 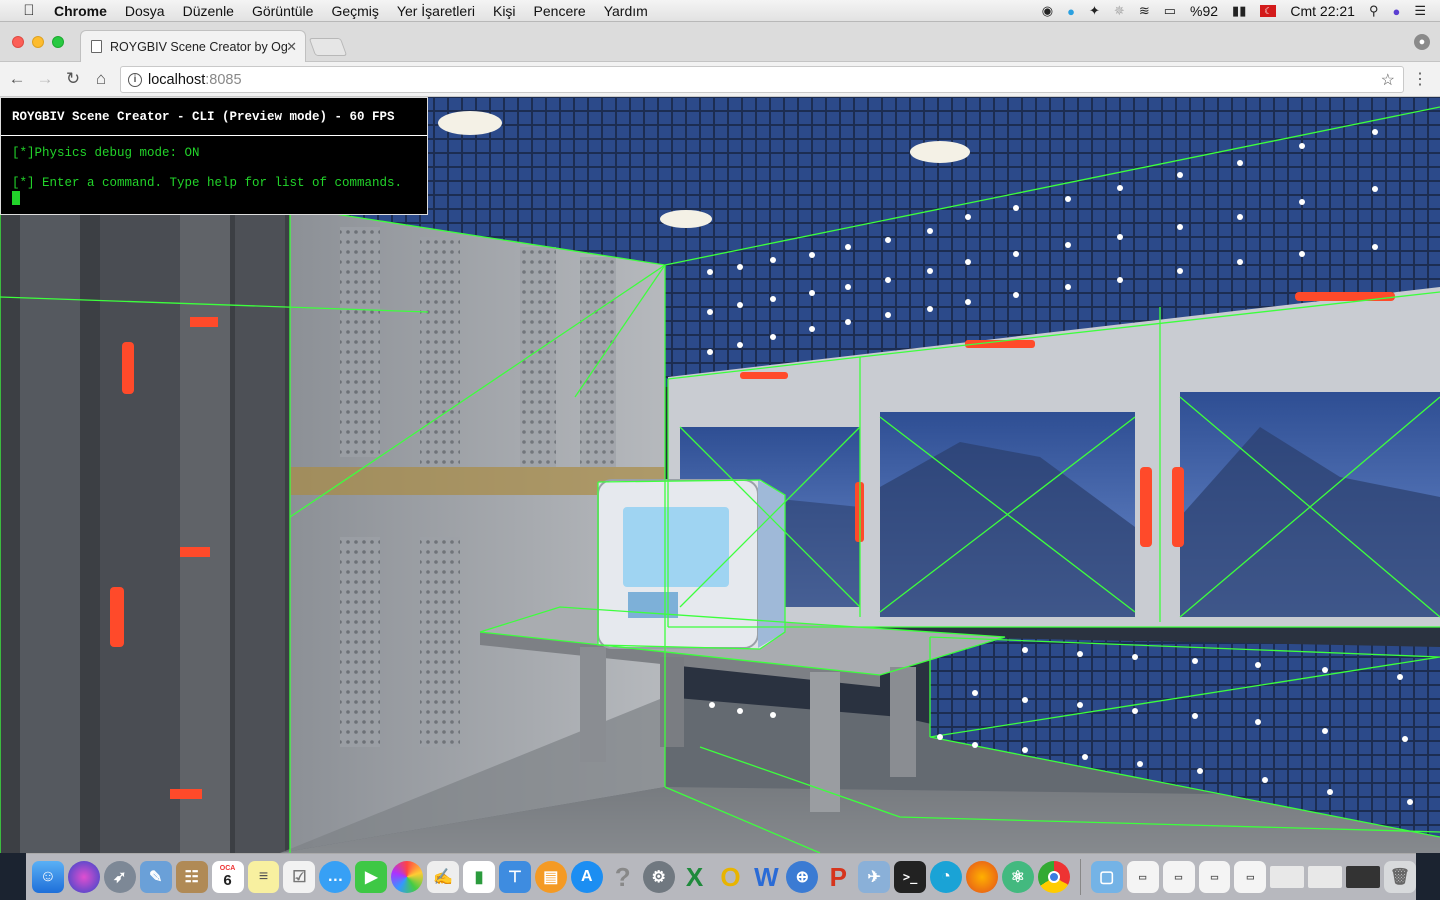 What do you see at coordinates (658, 877) in the screenshot?
I see `system-preferences-icon: ⚙` at bounding box center [658, 877].